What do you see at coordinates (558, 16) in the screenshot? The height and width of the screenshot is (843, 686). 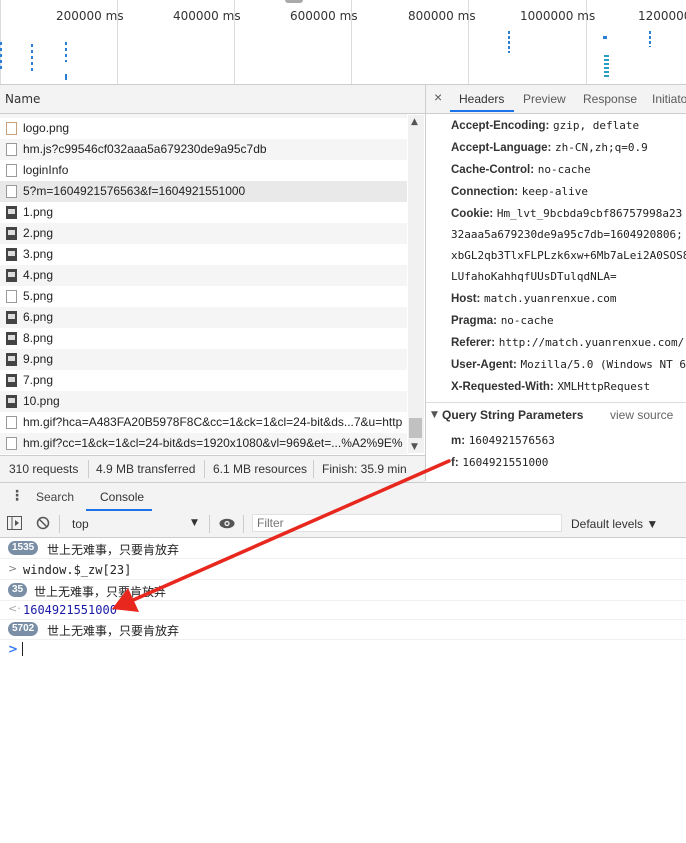 I see `timeline-tick-label: 1000000 ms` at bounding box center [558, 16].